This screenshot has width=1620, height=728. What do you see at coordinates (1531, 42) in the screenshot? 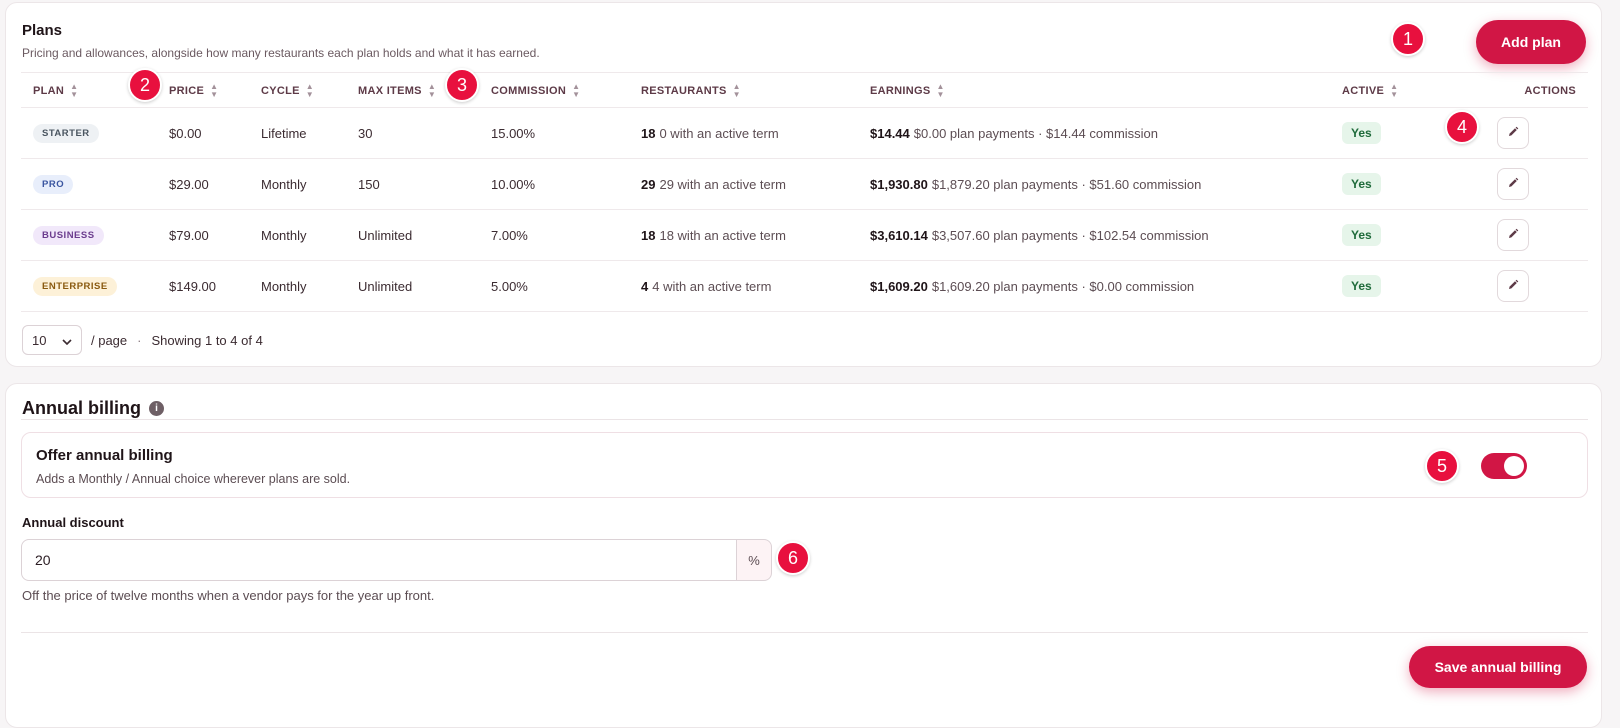
I see `add-plan-button: Add plan` at bounding box center [1531, 42].